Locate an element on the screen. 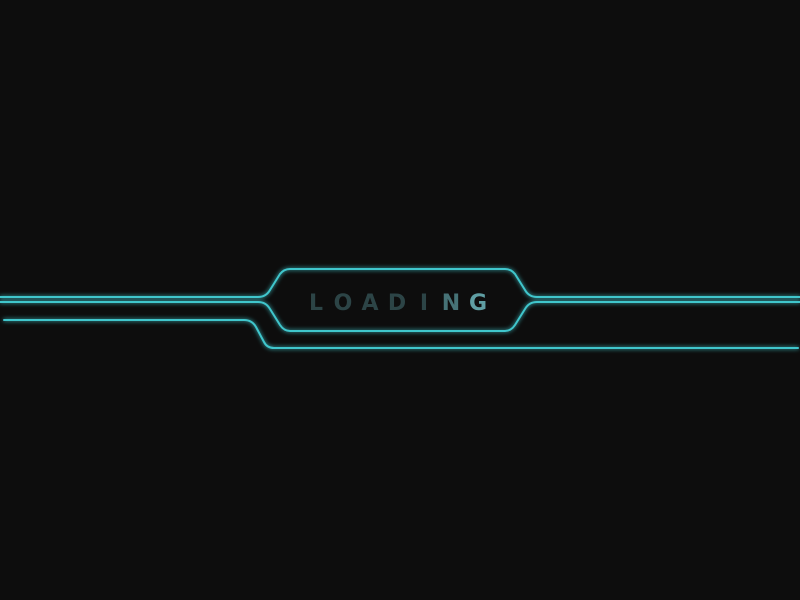 This screenshot has height=600, width=800. loading-letter: D is located at coordinates (397, 303).